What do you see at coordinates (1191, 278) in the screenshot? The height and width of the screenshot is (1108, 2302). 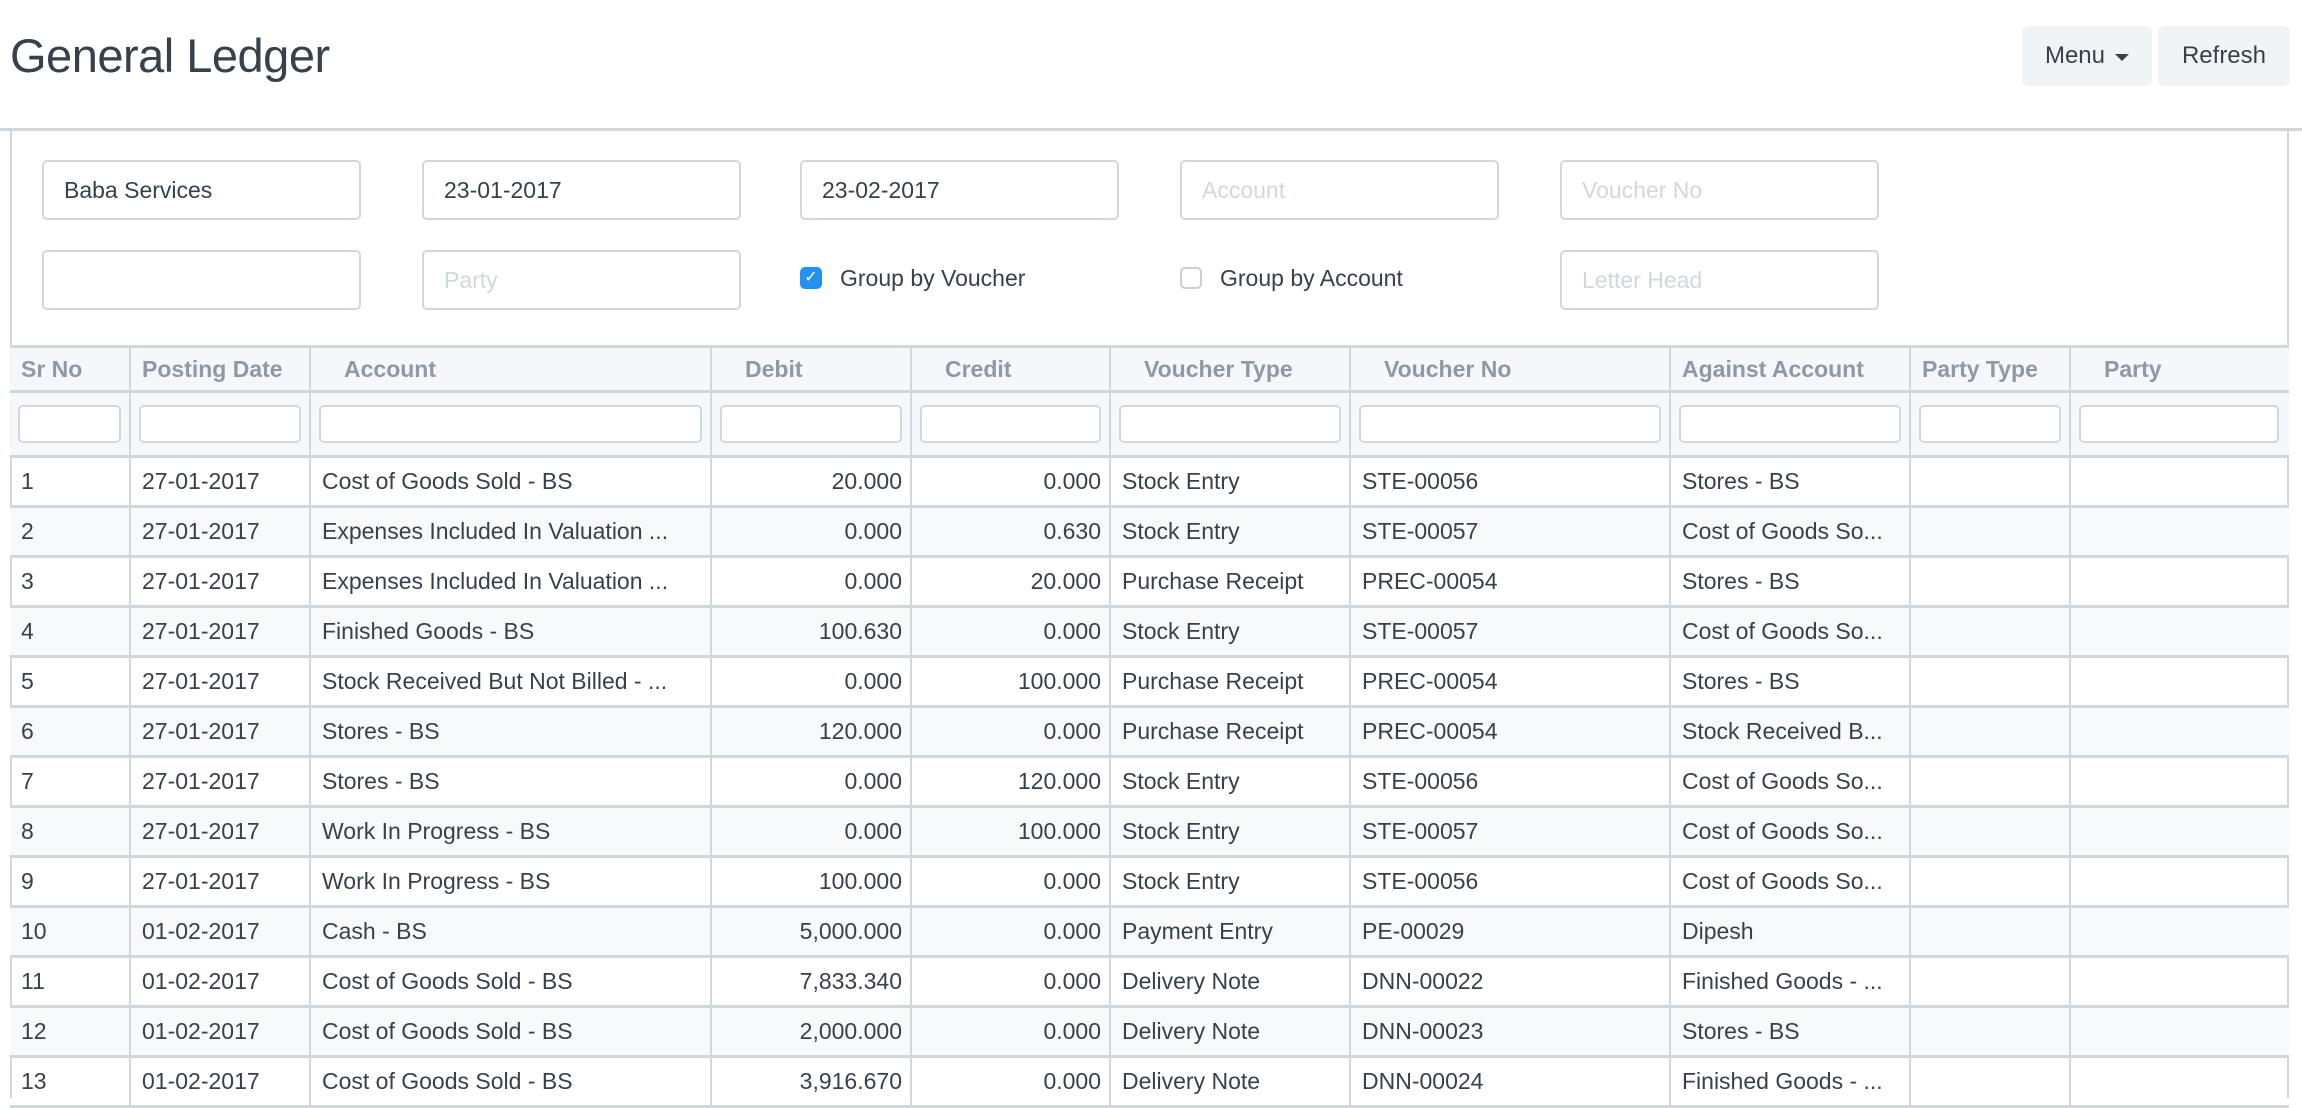 I see `checkbox-unchecked-icon` at bounding box center [1191, 278].